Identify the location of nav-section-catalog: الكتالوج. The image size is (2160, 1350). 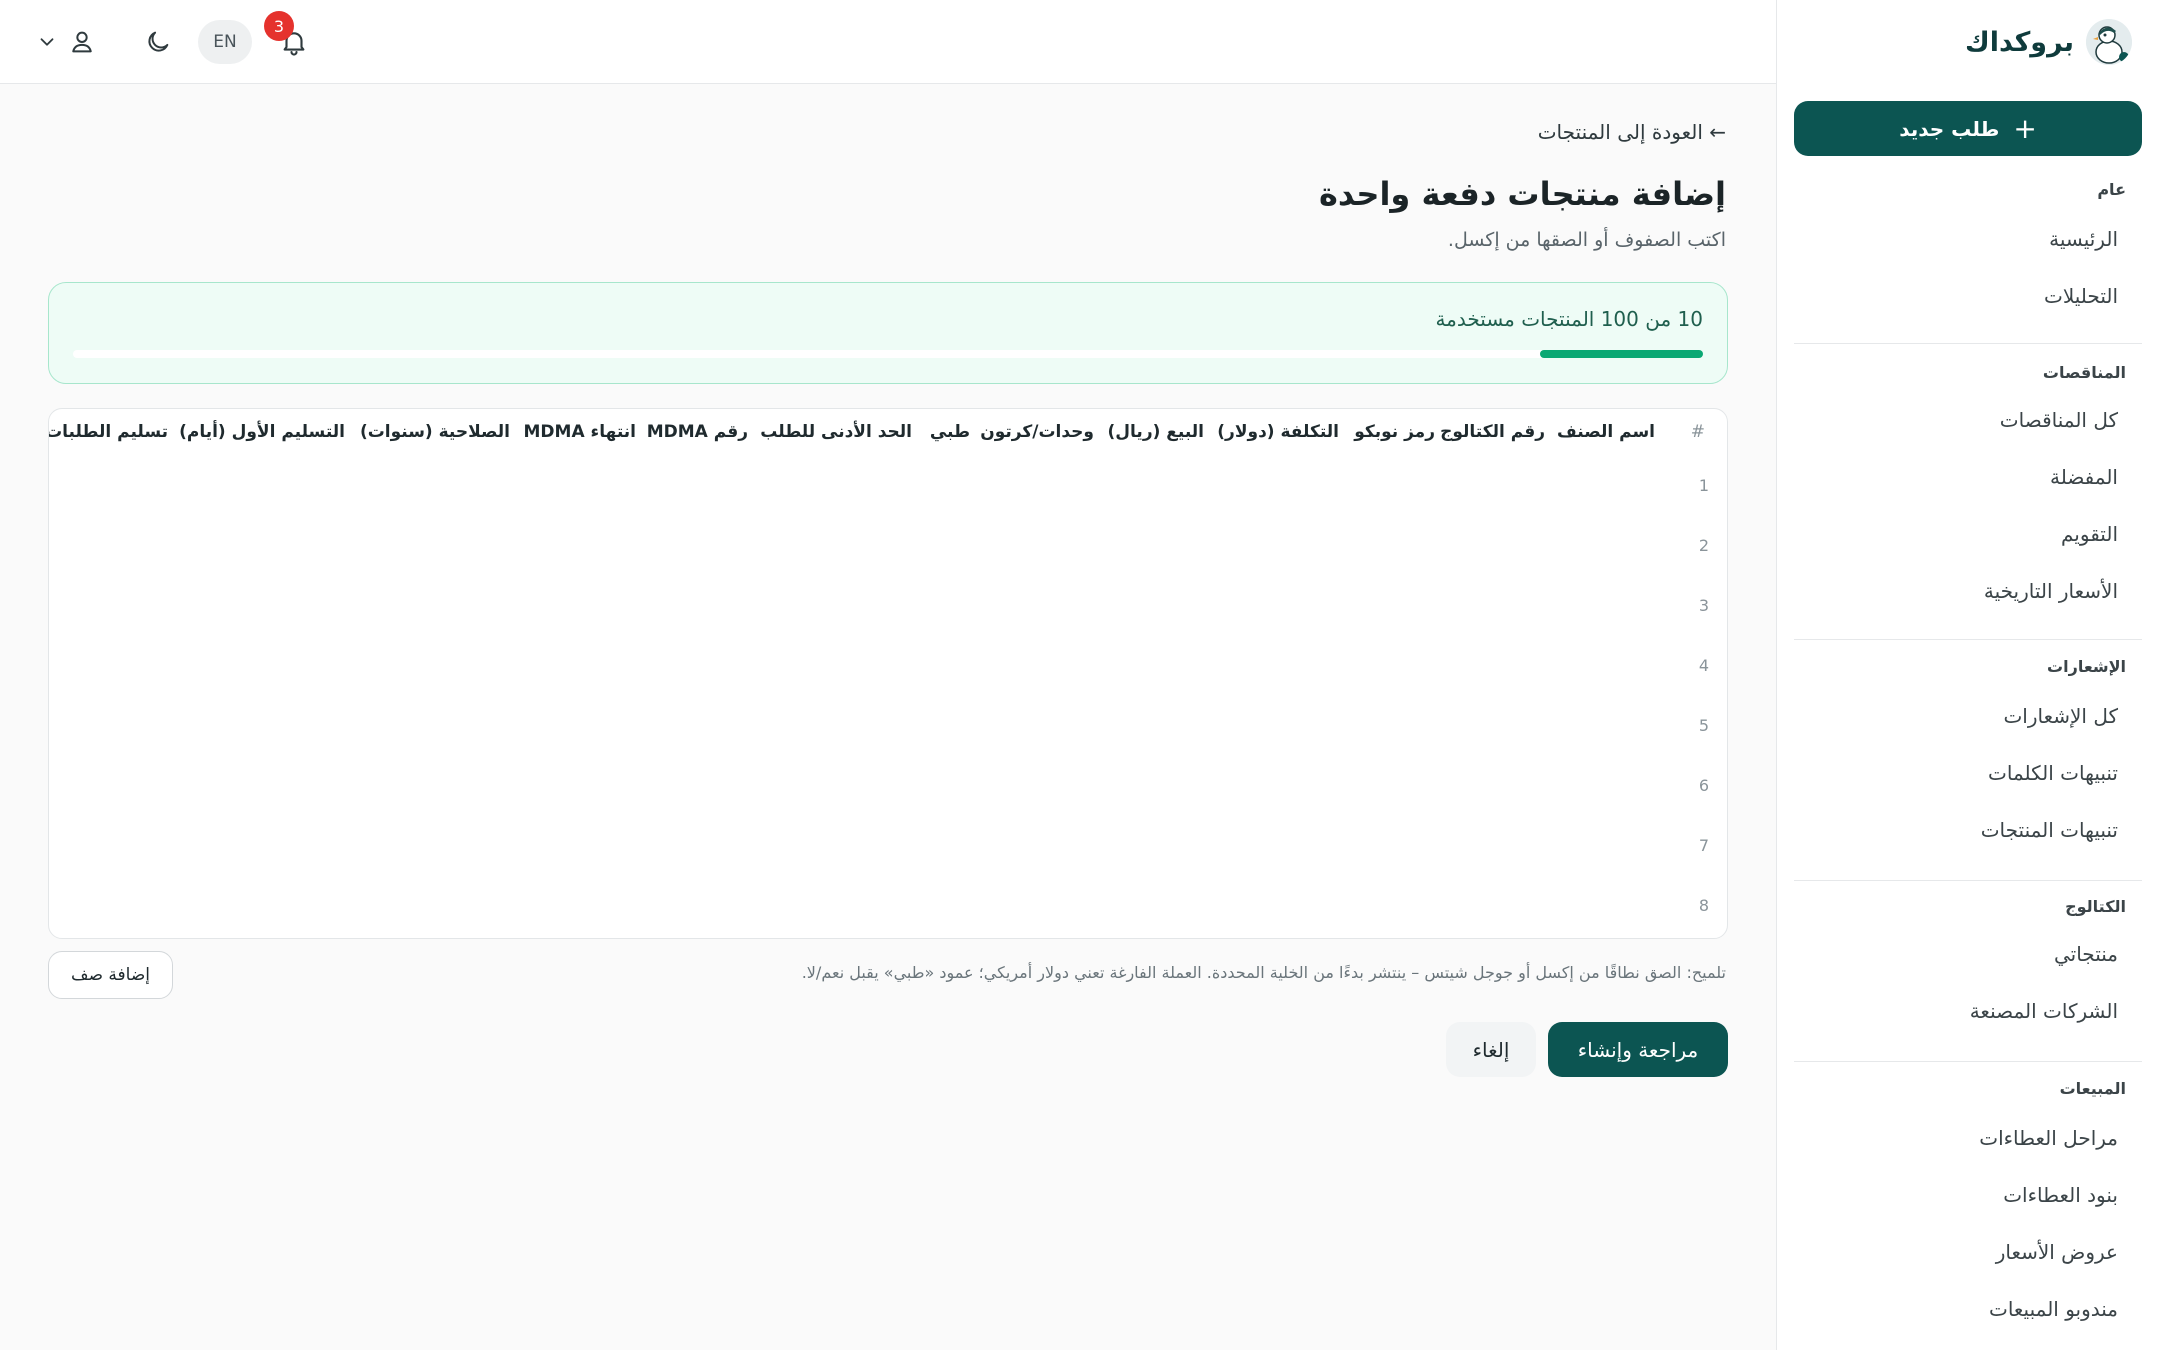
(2095, 906).